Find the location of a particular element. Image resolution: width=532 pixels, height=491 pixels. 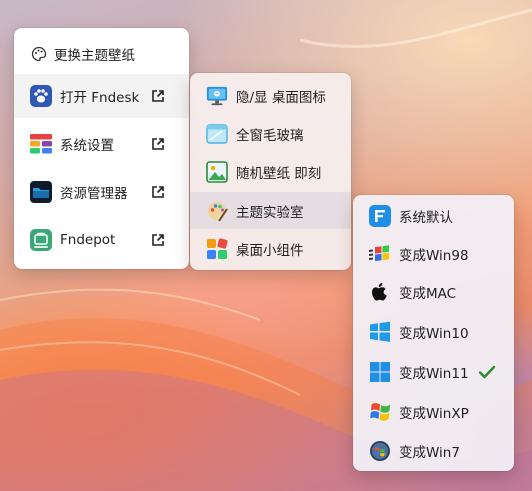

menu-item-label: 全窗毛玻璃 is located at coordinates (270, 136).